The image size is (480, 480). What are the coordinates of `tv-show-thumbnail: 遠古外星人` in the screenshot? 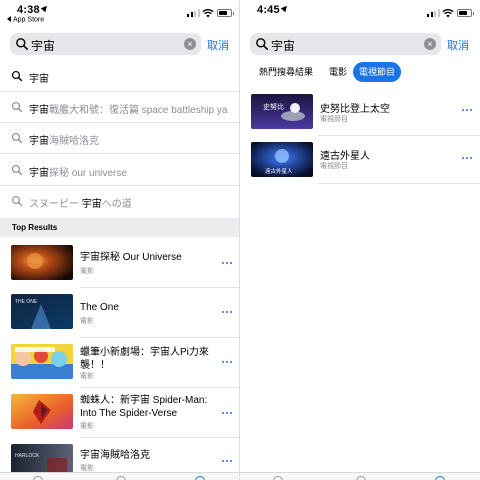 It's located at (282, 159).